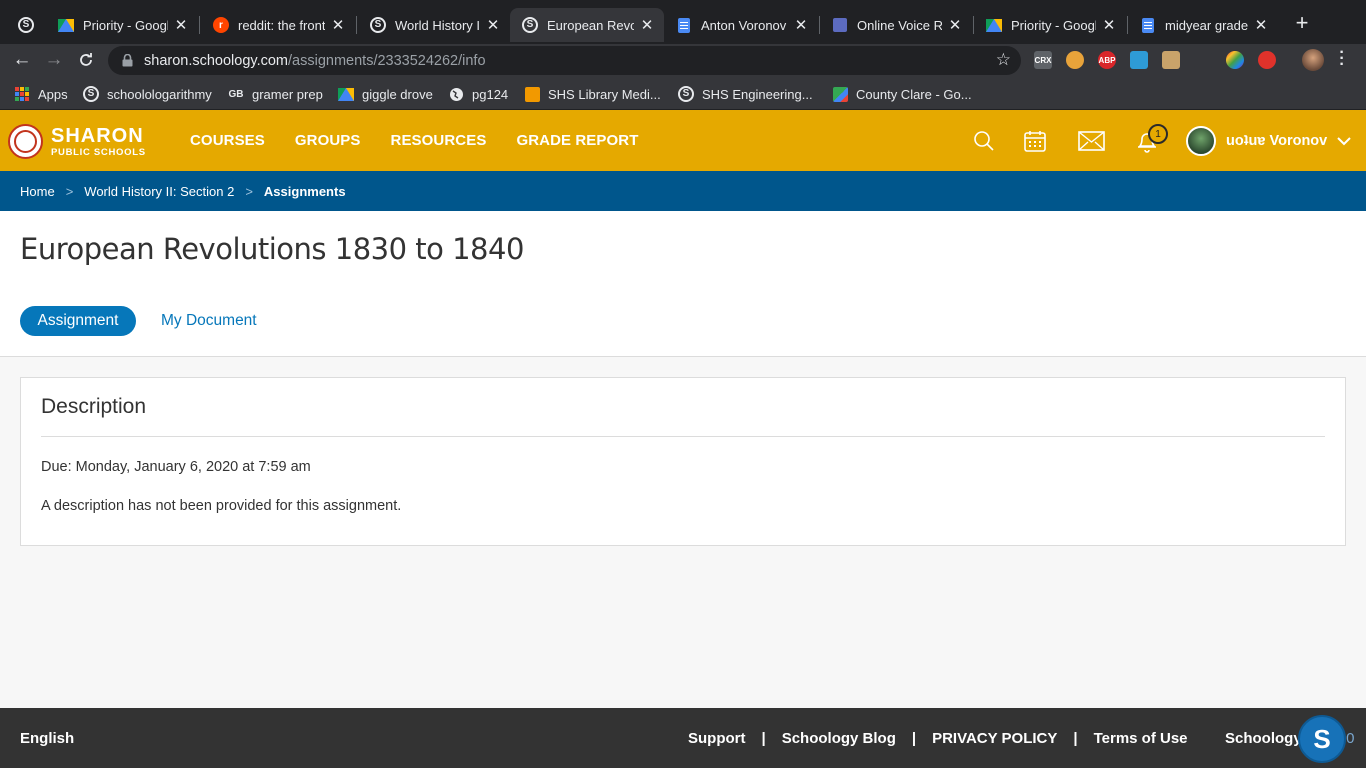 This screenshot has height=768, width=1366. What do you see at coordinates (94, 406) in the screenshot?
I see `card-heading: Description` at bounding box center [94, 406].